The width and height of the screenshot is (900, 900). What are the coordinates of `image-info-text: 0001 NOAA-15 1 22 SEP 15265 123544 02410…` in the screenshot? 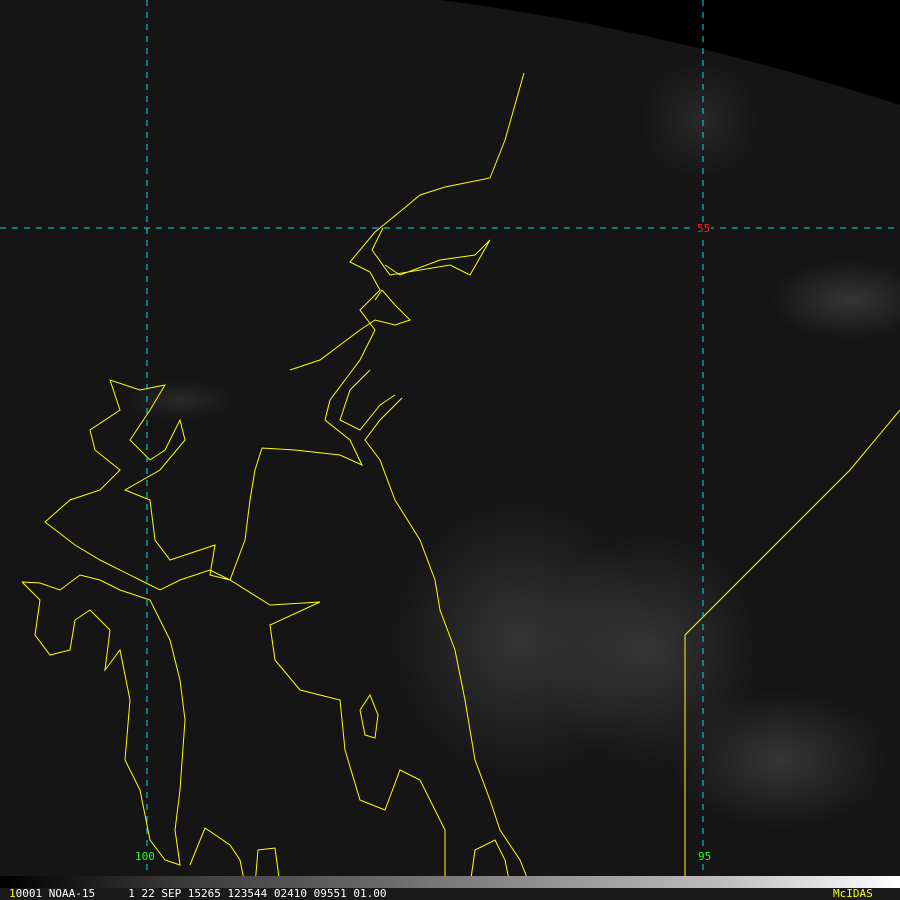 It's located at (201, 893).